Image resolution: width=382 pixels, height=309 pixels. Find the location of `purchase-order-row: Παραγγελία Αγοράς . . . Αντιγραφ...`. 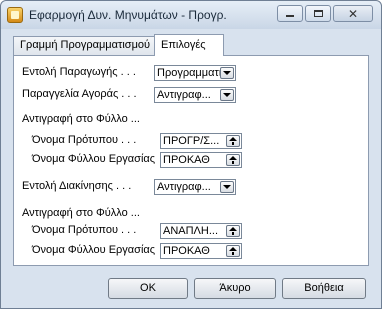

purchase-order-row: Παραγγελία Αγοράς . . . Αντιγραφ... is located at coordinates (191, 95).